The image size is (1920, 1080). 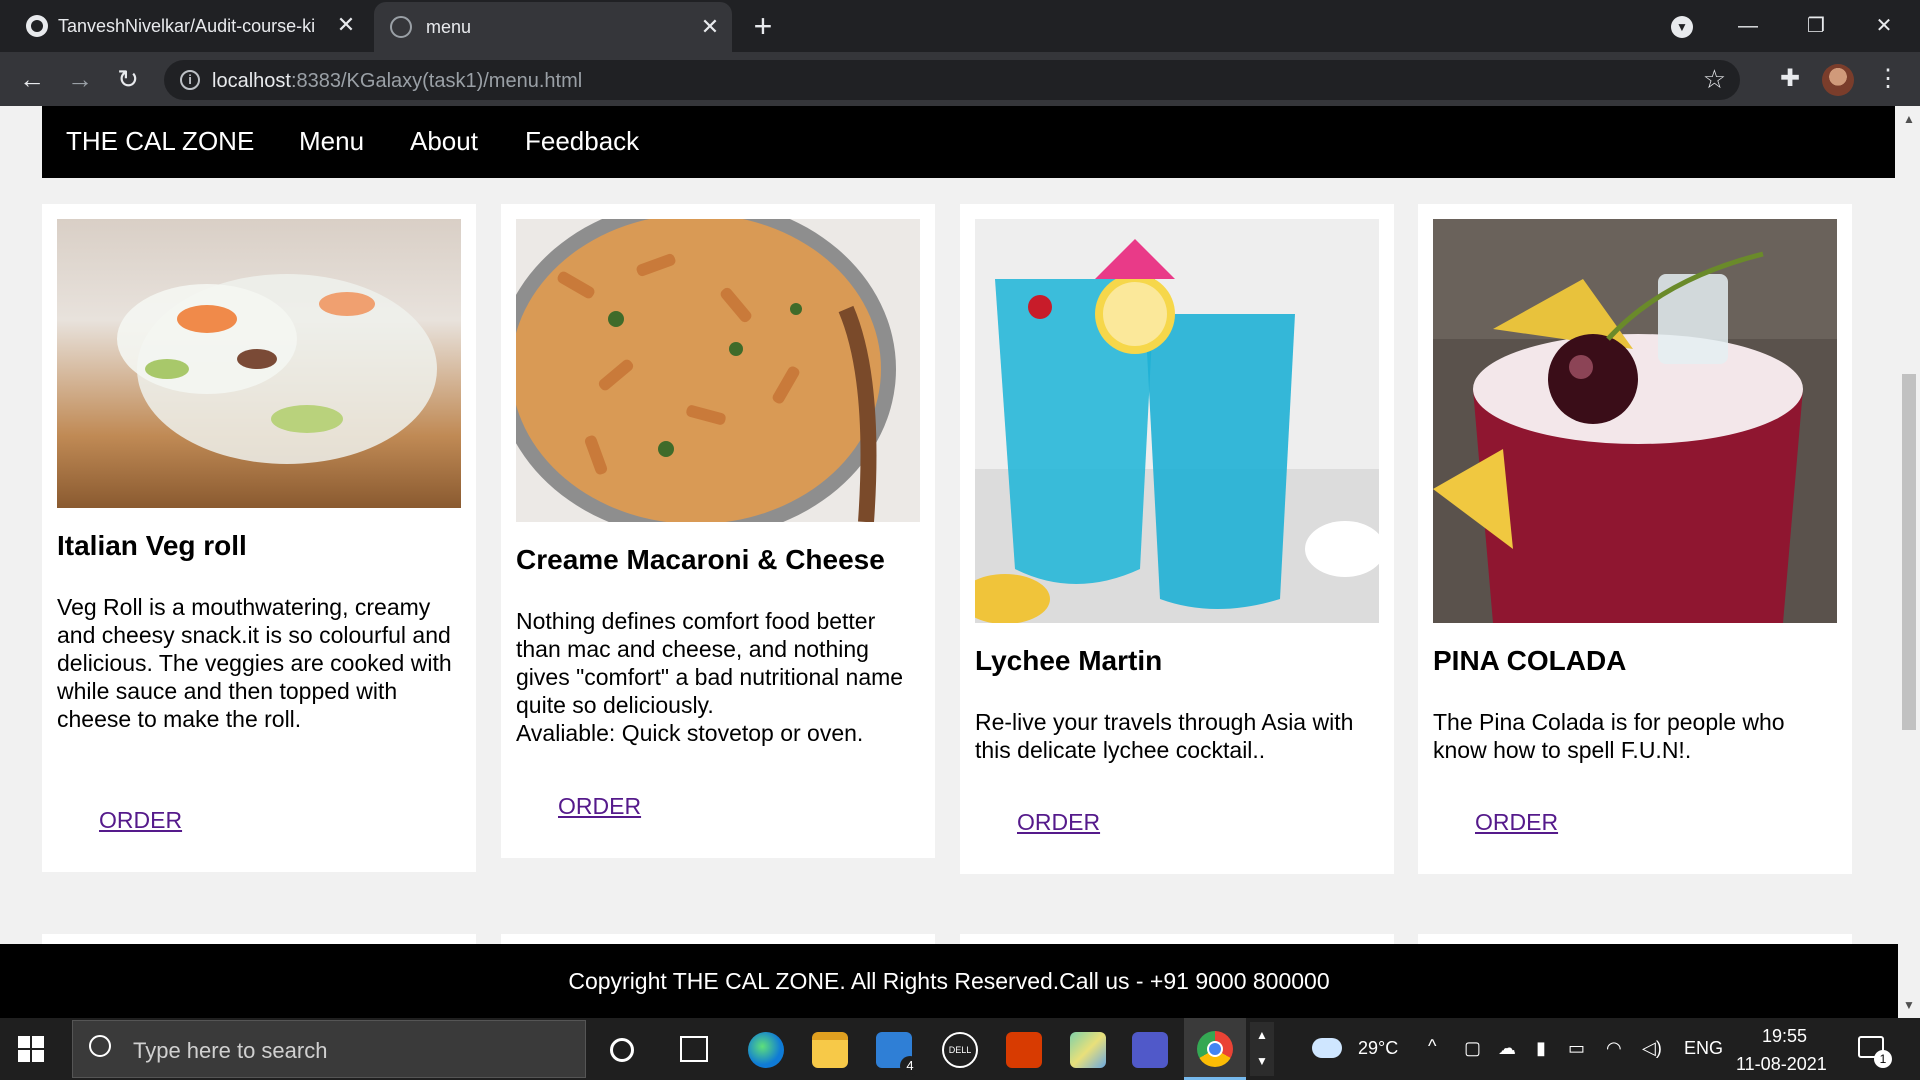 I want to click on github-icon, so click(x=37, y=26).